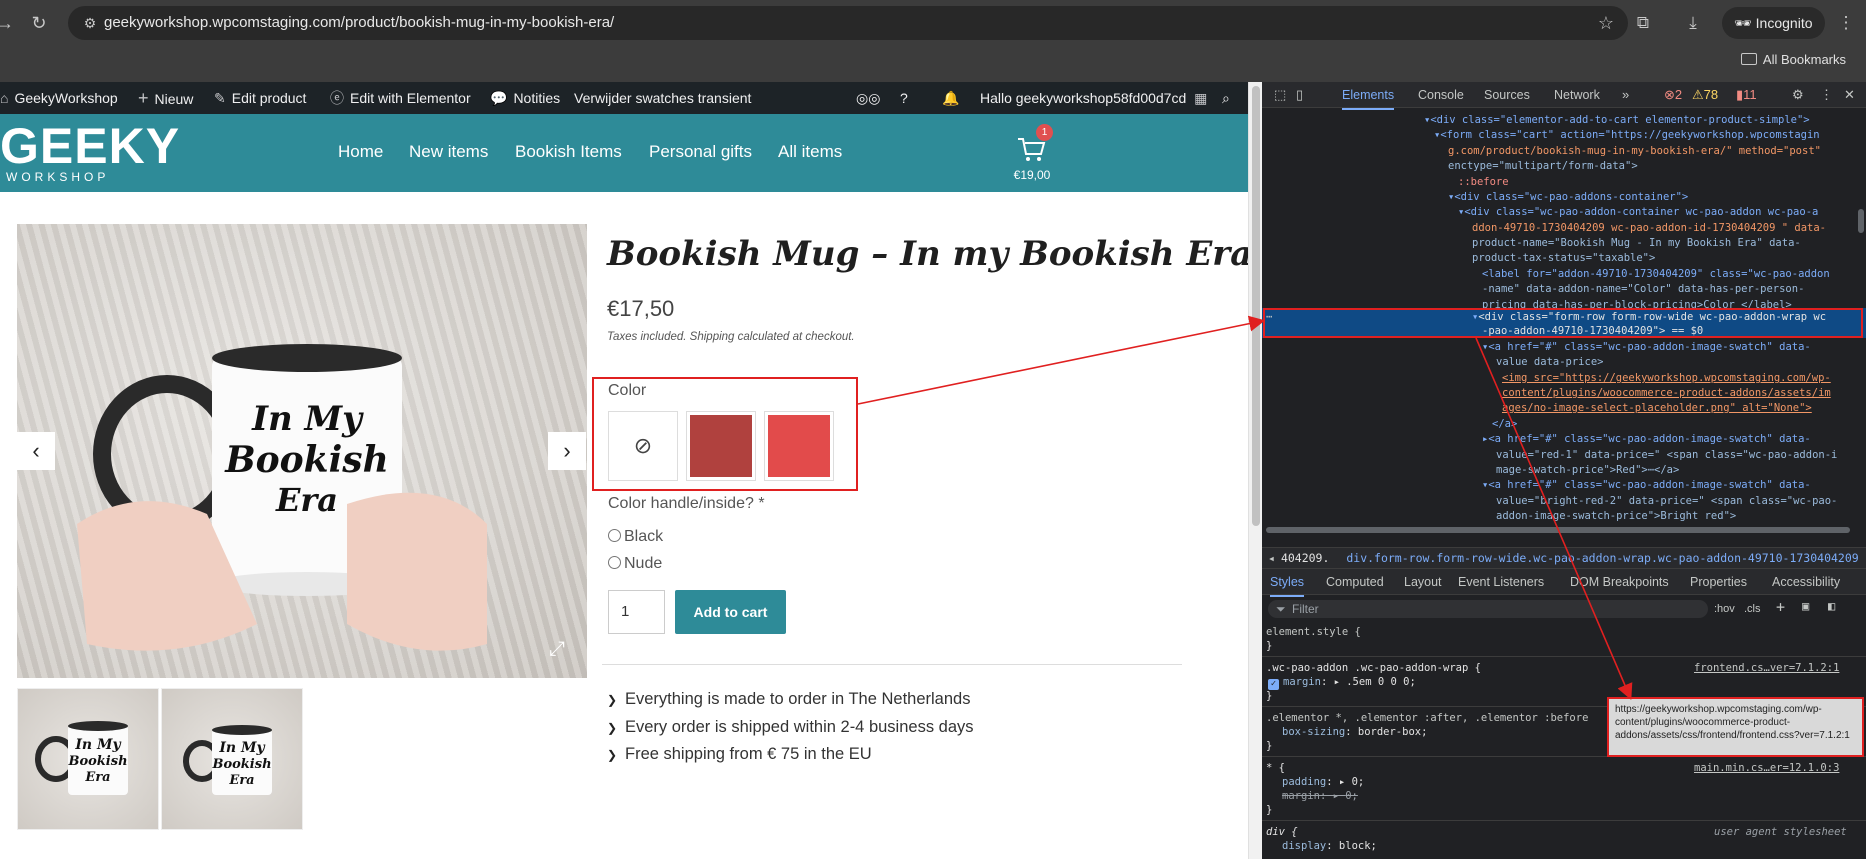 This screenshot has height=859, width=1866. Describe the element at coordinates (730, 612) in the screenshot. I see `add-to-cart-button: Add to cart` at that location.